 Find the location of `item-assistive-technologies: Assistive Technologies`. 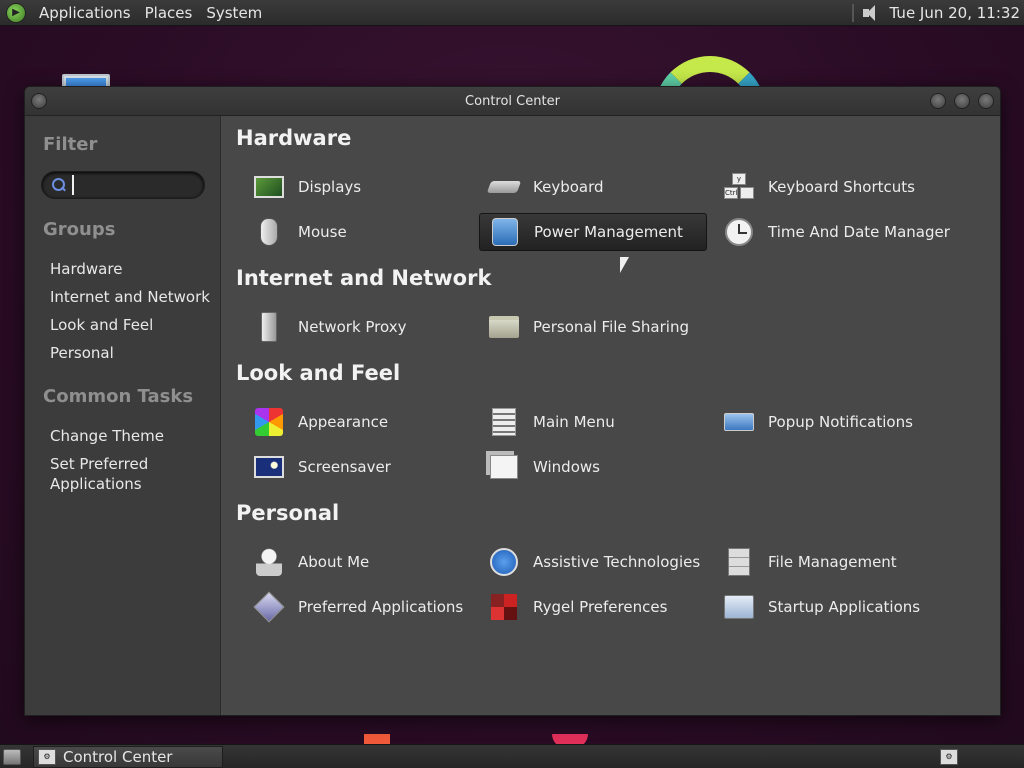

item-assistive-technologies: Assistive Technologies is located at coordinates (593, 562).